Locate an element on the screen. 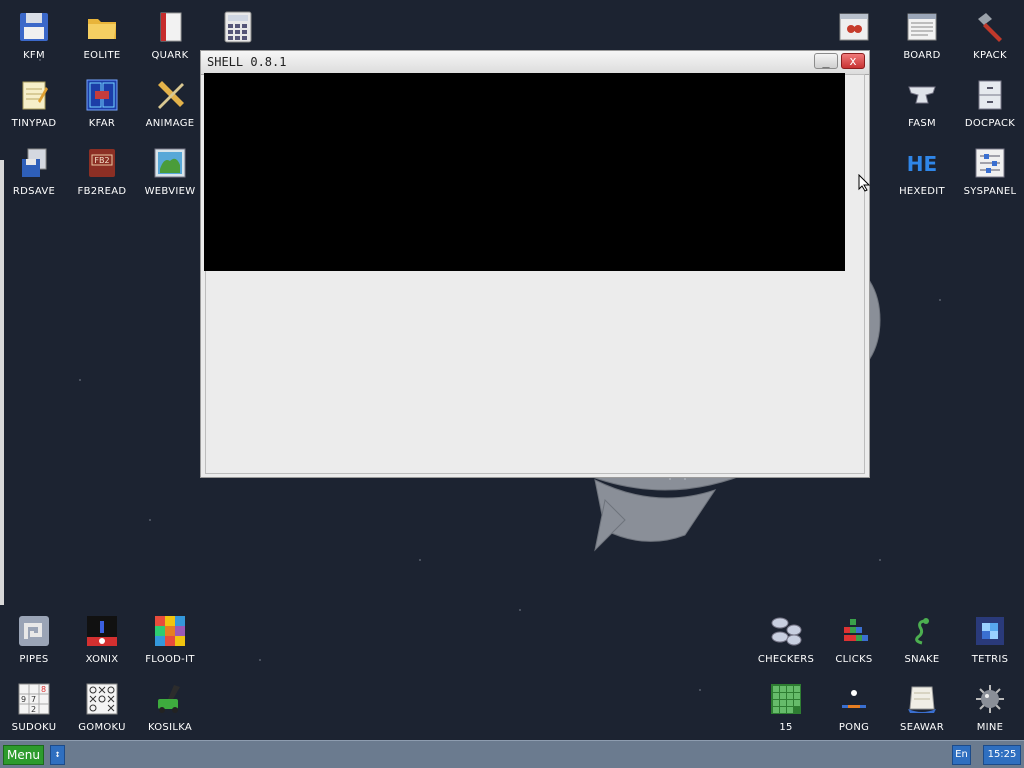  tinypad-desktop-icon: TINYPAD is located at coordinates (34, 110).